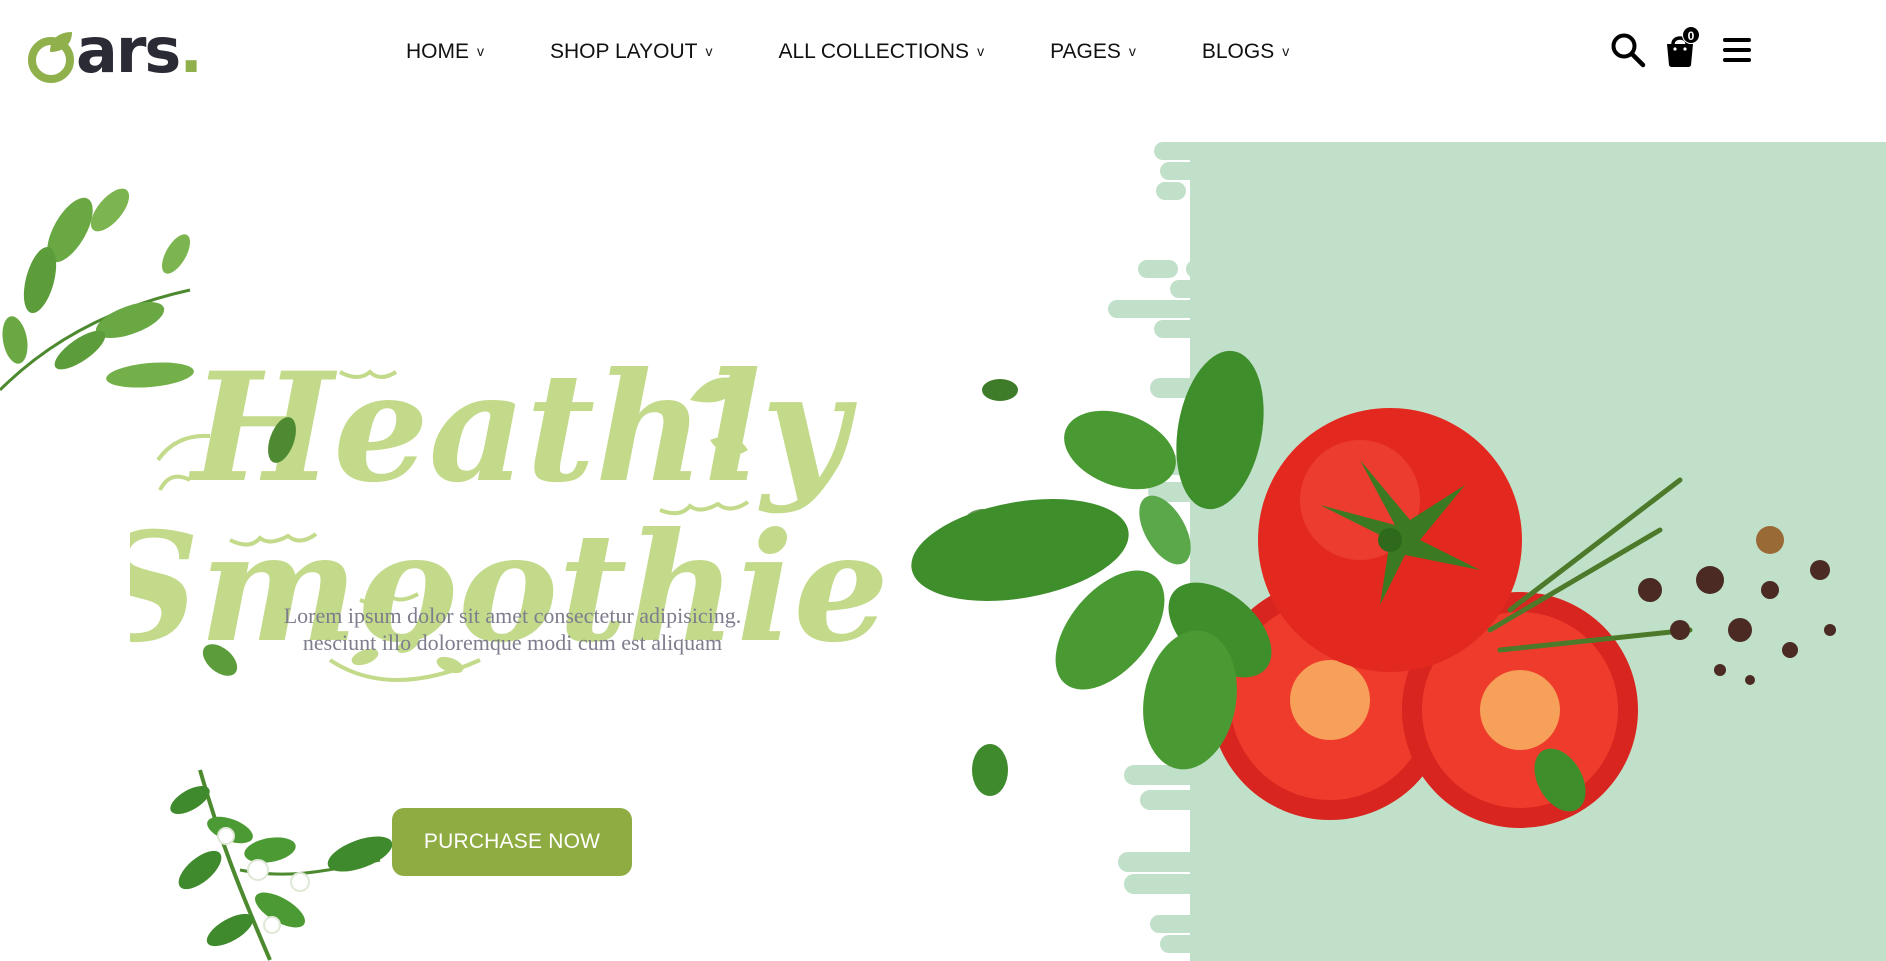 The height and width of the screenshot is (961, 1886). I want to click on nav-item-all-collections: ALL COLLECTIONS v, so click(881, 52).